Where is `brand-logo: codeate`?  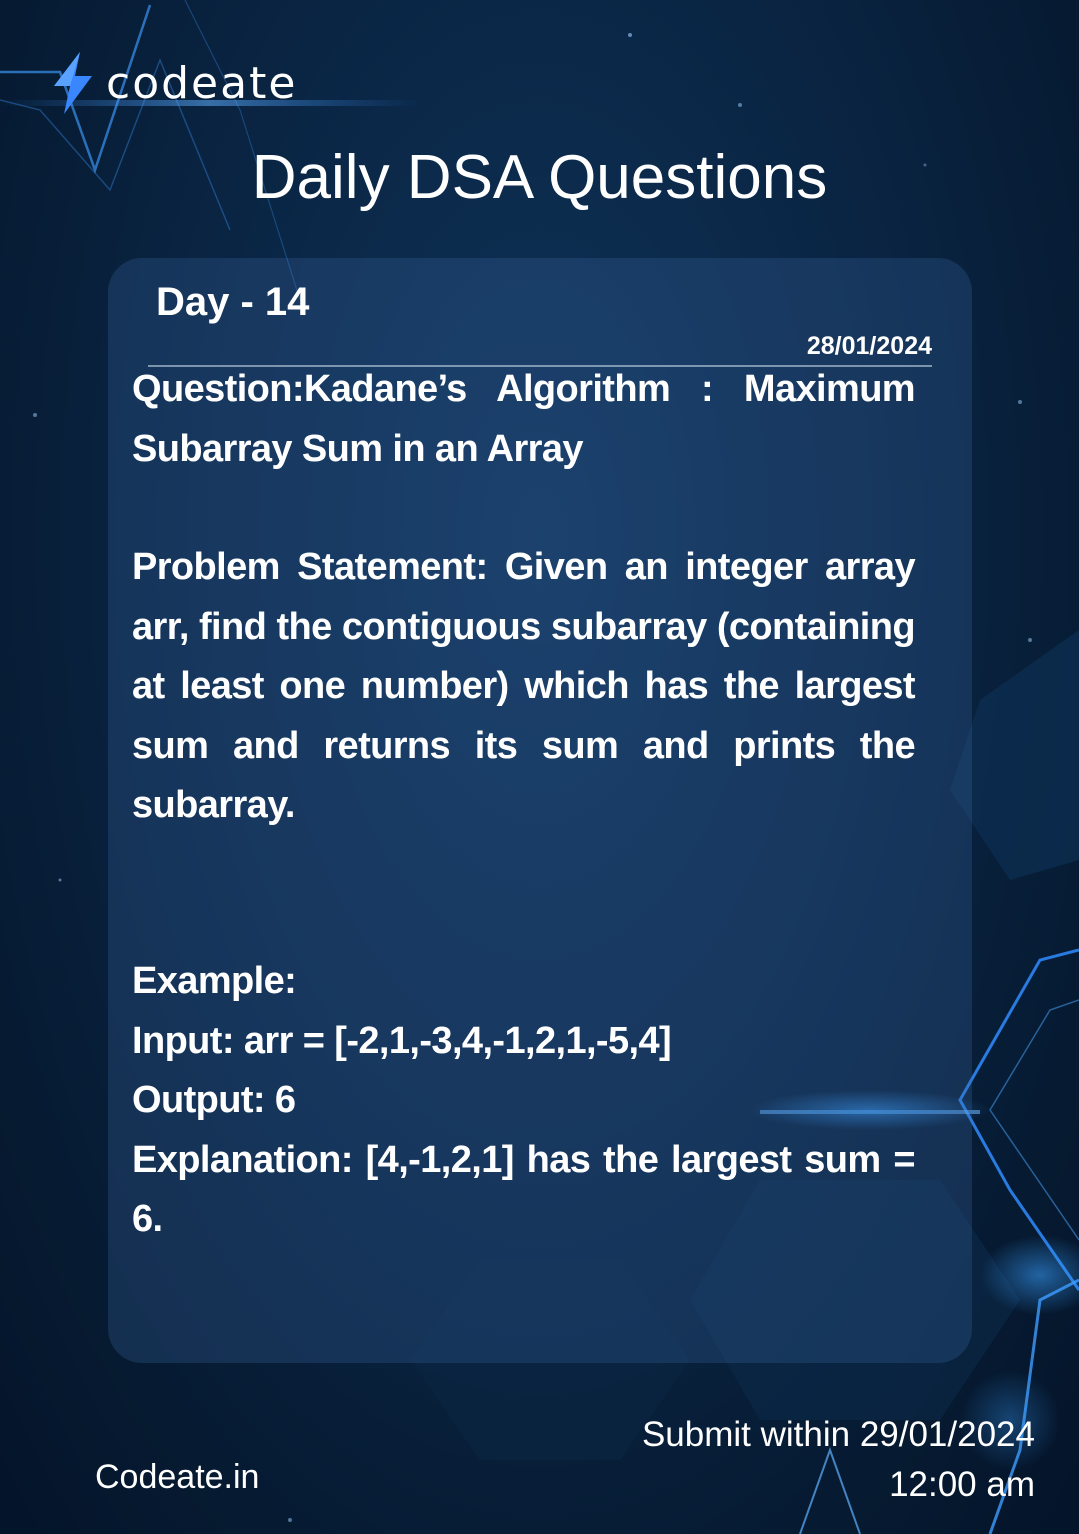
brand-logo: codeate is located at coordinates (173, 83).